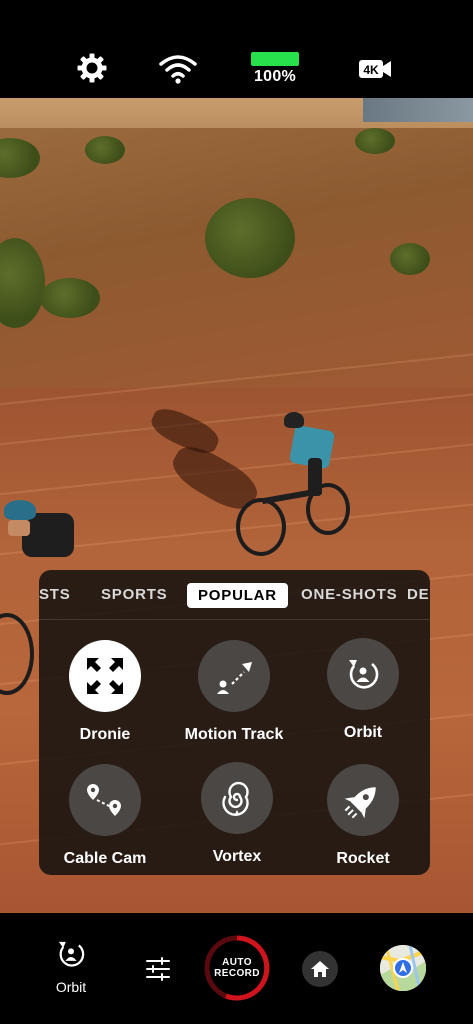 The image size is (473, 1024). What do you see at coordinates (105, 734) in the screenshot?
I see `mode-label: Dronie` at bounding box center [105, 734].